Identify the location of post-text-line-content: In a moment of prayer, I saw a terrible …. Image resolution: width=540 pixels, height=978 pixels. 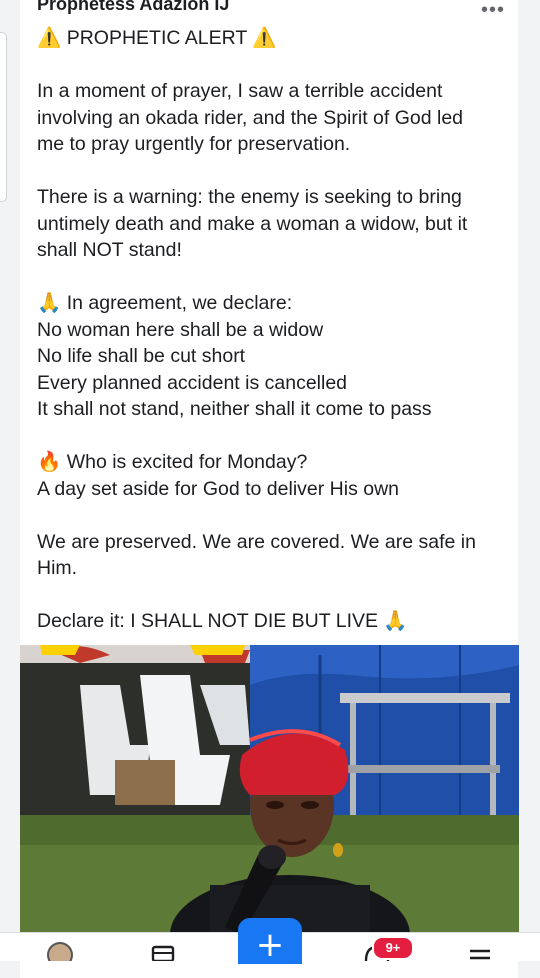
(240, 91).